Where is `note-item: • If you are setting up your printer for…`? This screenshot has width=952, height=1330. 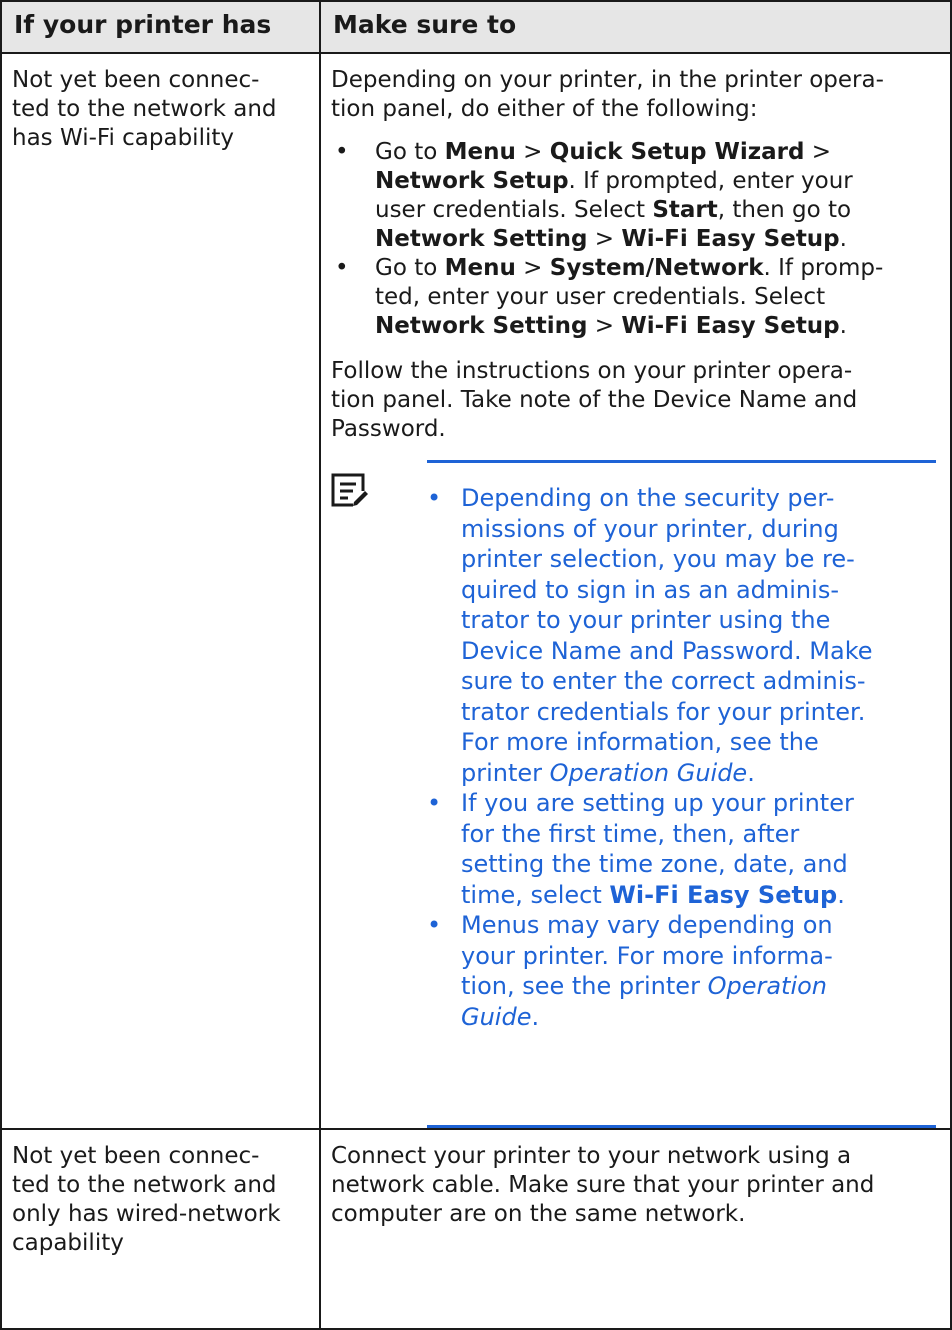 note-item: • If you are setting up your printer for… is located at coordinates (681, 849).